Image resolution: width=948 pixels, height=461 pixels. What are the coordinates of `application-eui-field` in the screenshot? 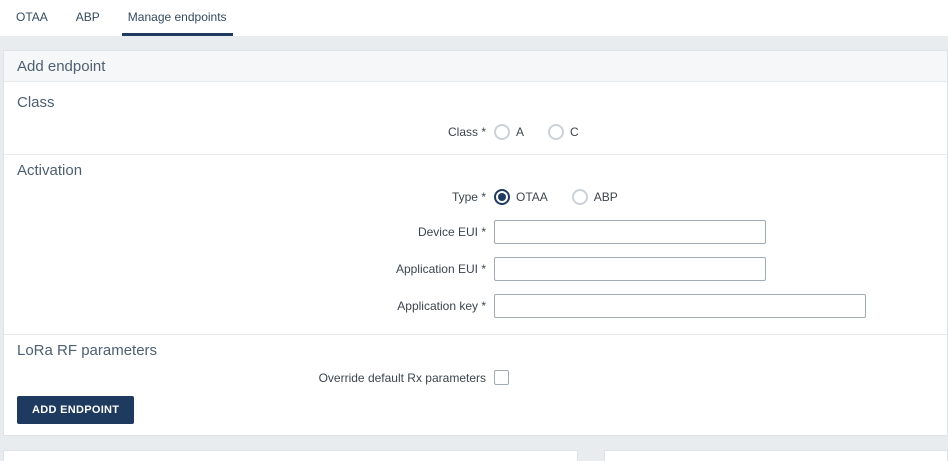 It's located at (630, 269).